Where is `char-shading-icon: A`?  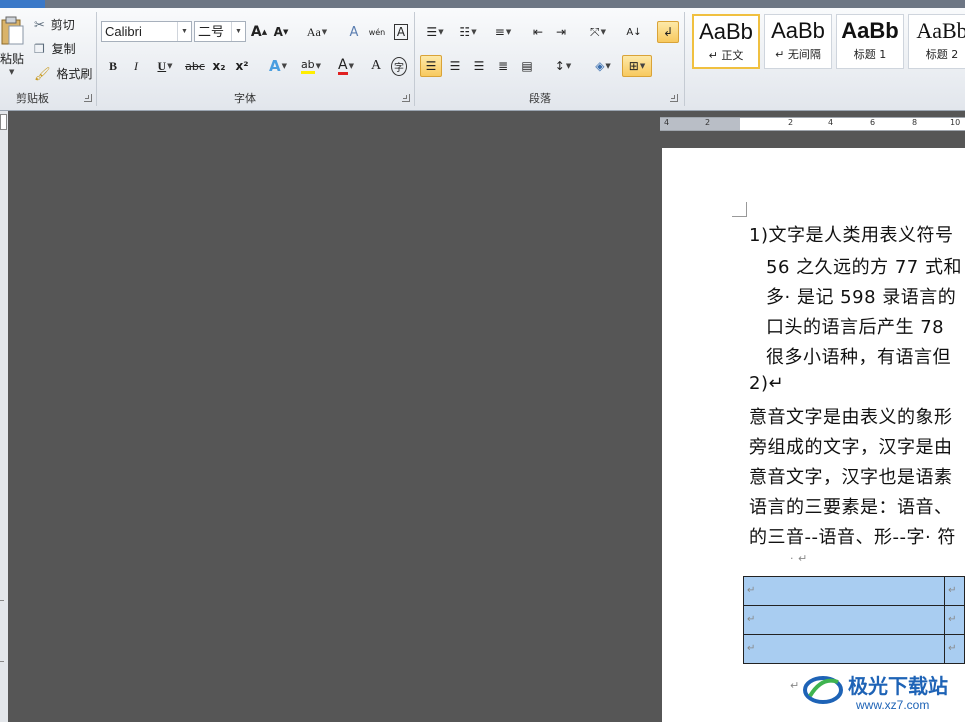 char-shading-icon: A is located at coordinates (376, 65).